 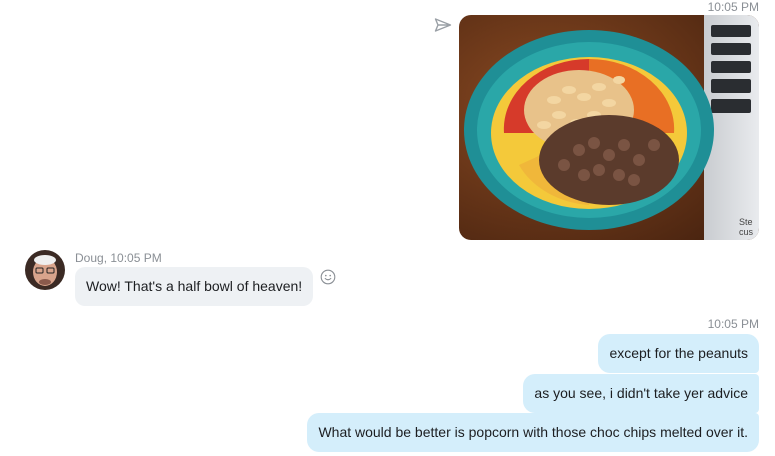 I want to click on send-icon, so click(x=443, y=25).